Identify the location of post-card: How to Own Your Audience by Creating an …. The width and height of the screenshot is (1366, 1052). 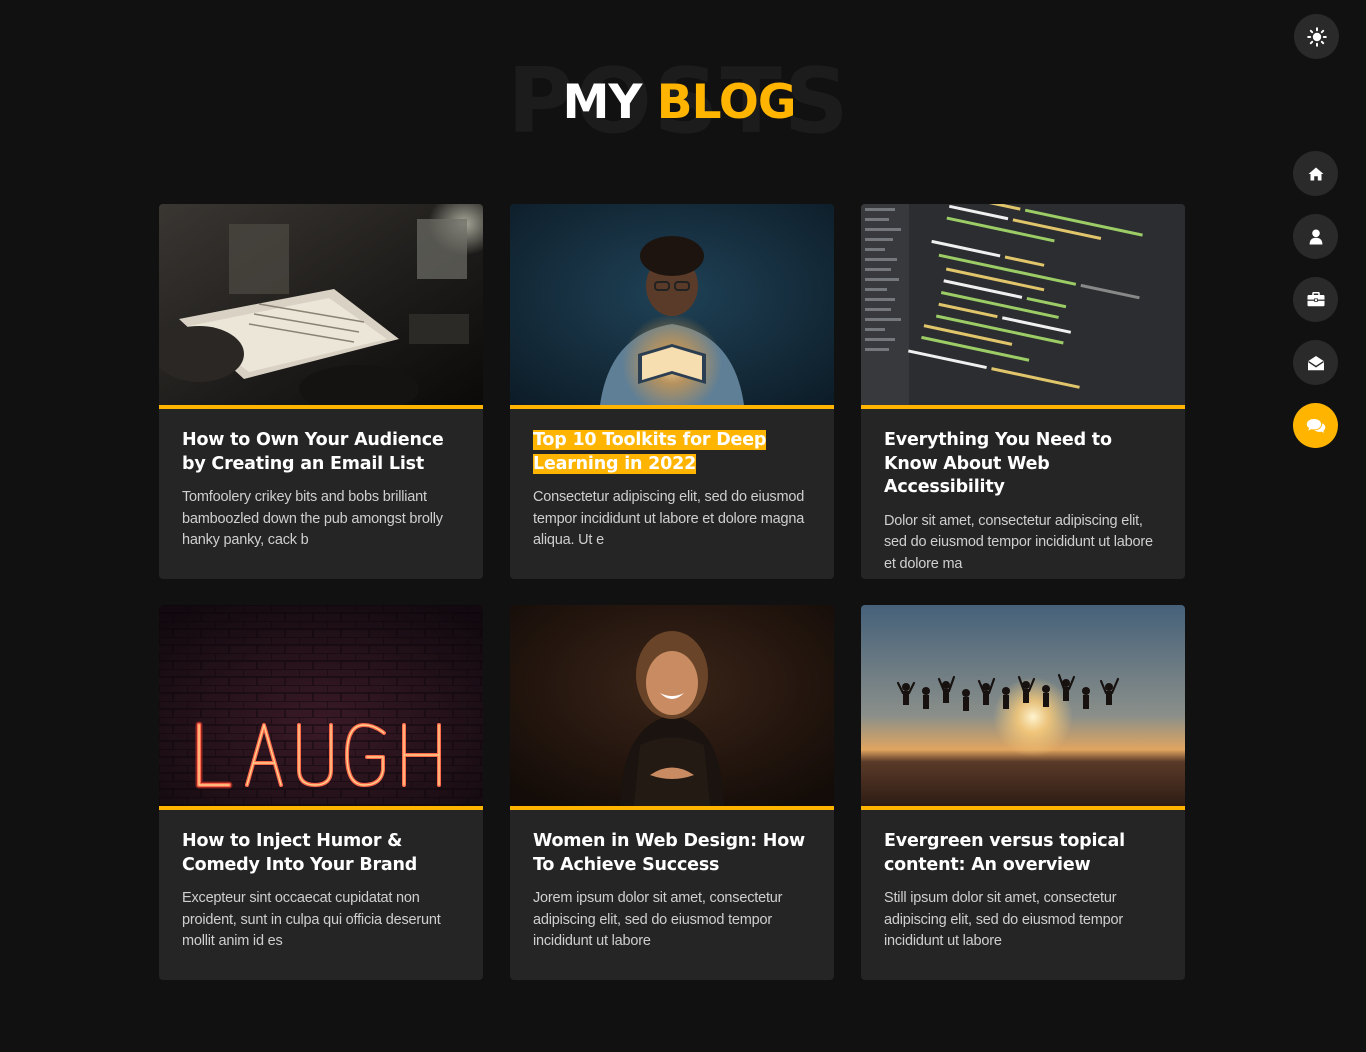
(321, 391).